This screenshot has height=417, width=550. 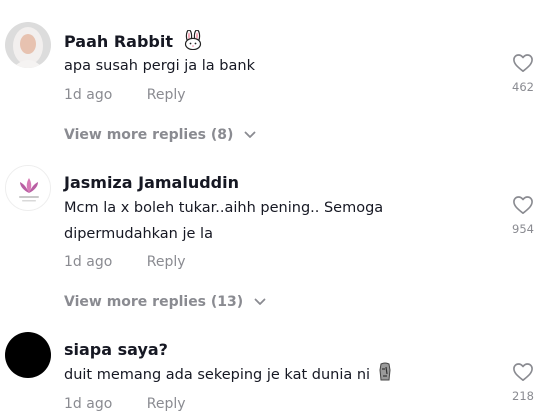 I want to click on like-count: 462, so click(x=523, y=87).